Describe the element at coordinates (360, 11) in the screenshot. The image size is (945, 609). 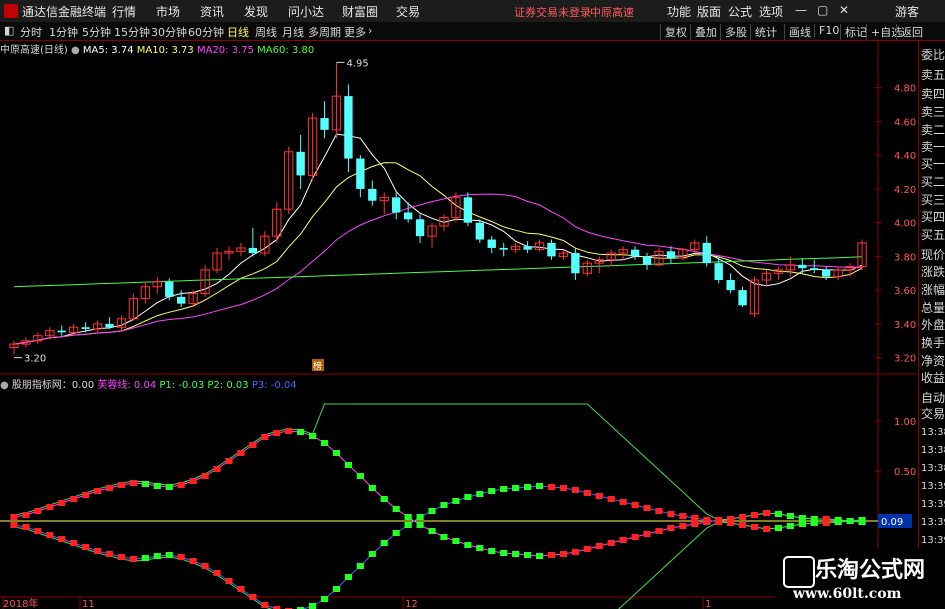
I see `menu-wealth: 财富圈` at that location.